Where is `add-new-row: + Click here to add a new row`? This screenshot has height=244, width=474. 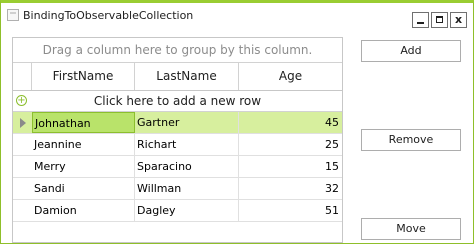 add-new-row: + Click here to add a new row is located at coordinates (177, 101).